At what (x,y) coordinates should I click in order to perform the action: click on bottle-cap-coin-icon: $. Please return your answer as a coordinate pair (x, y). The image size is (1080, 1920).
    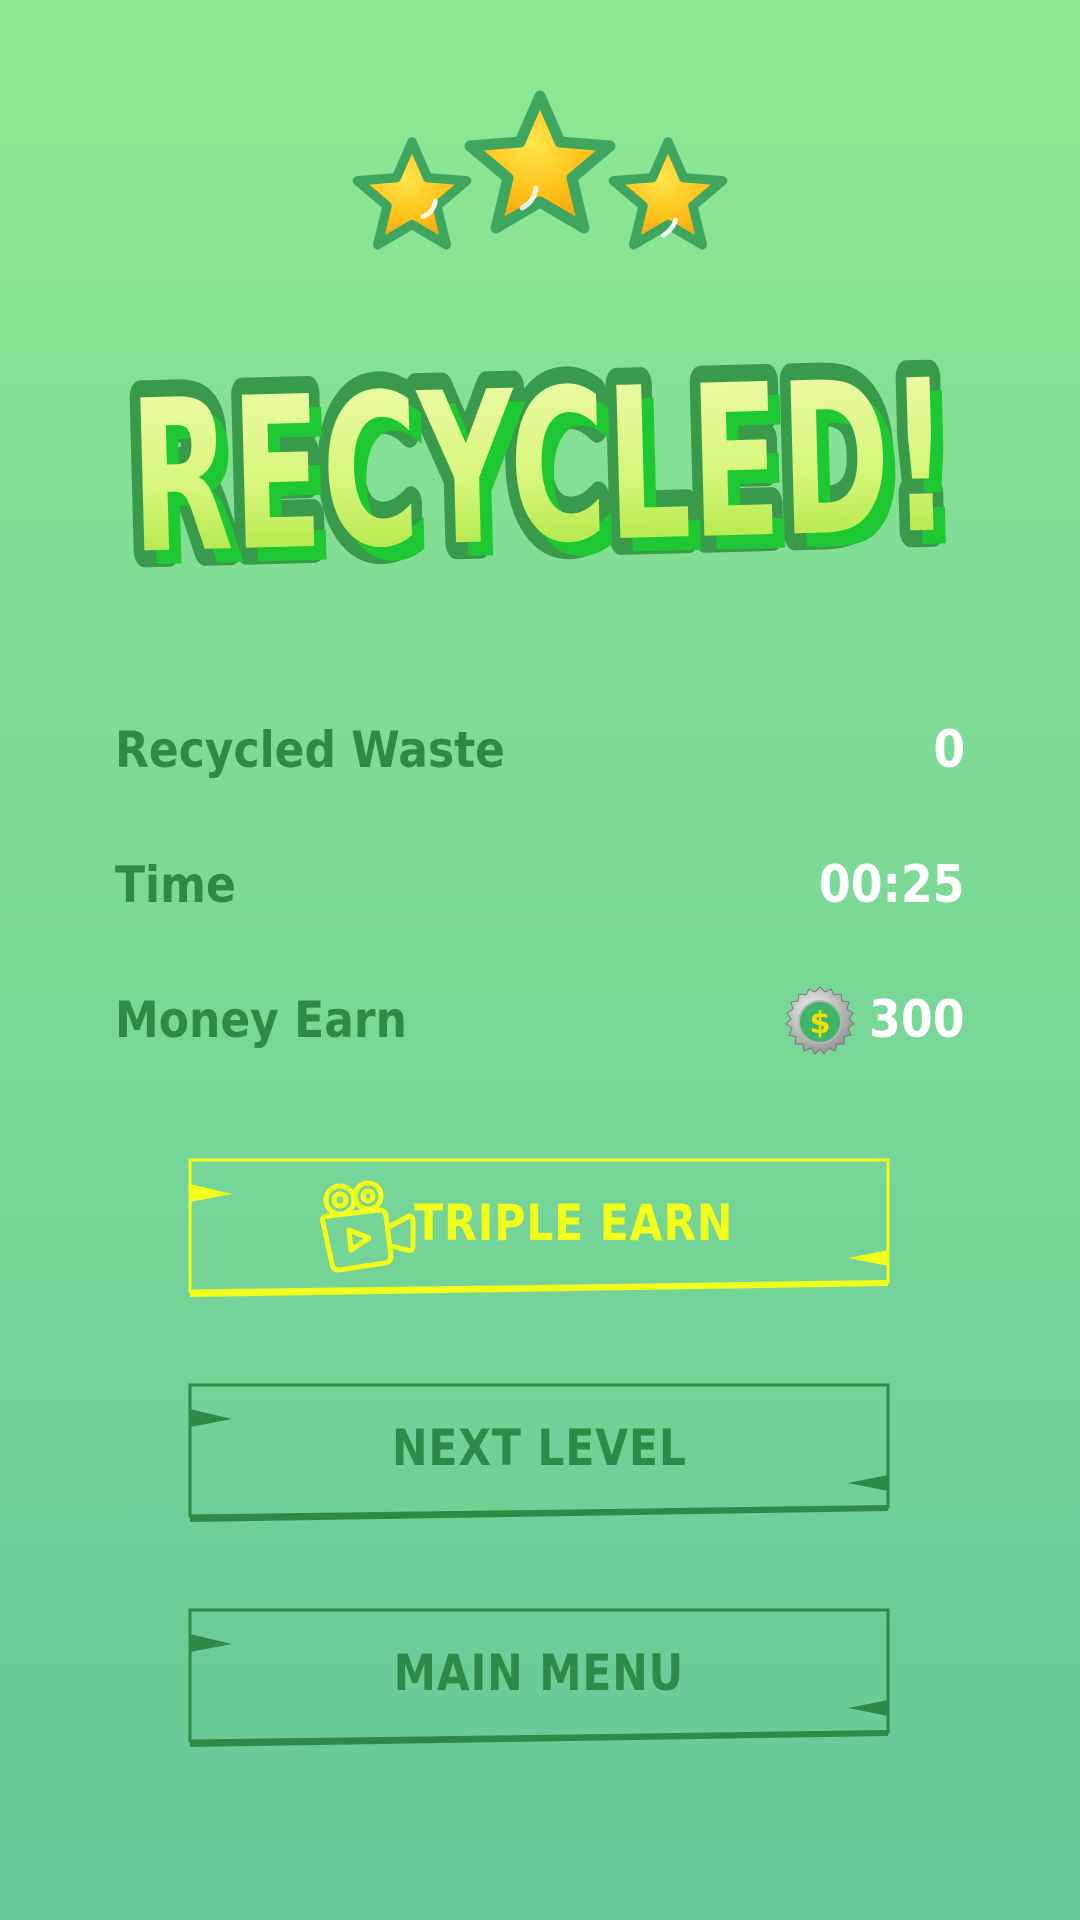
    Looking at the image, I should click on (820, 1020).